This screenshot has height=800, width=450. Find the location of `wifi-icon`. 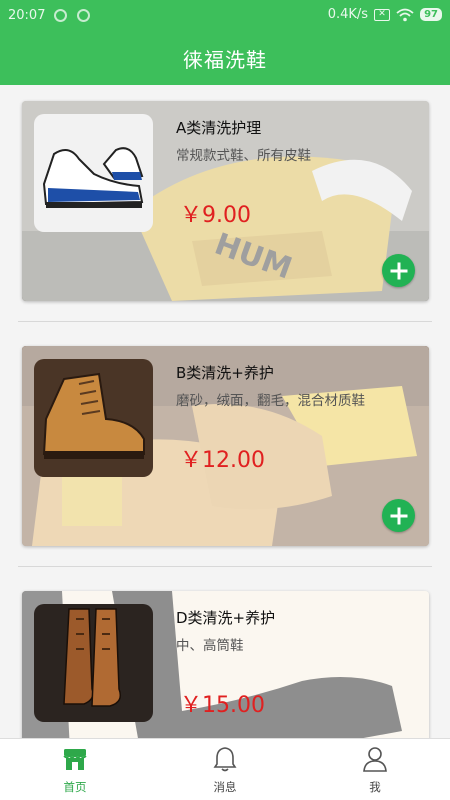

wifi-icon is located at coordinates (405, 14).